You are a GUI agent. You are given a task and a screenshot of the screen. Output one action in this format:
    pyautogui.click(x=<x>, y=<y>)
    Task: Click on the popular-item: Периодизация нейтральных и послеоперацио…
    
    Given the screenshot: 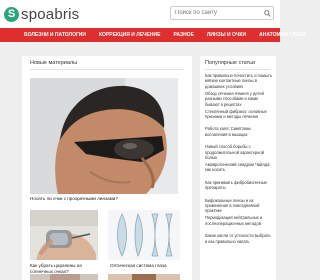 What is the action you would take?
    pyautogui.click(x=239, y=223)
    